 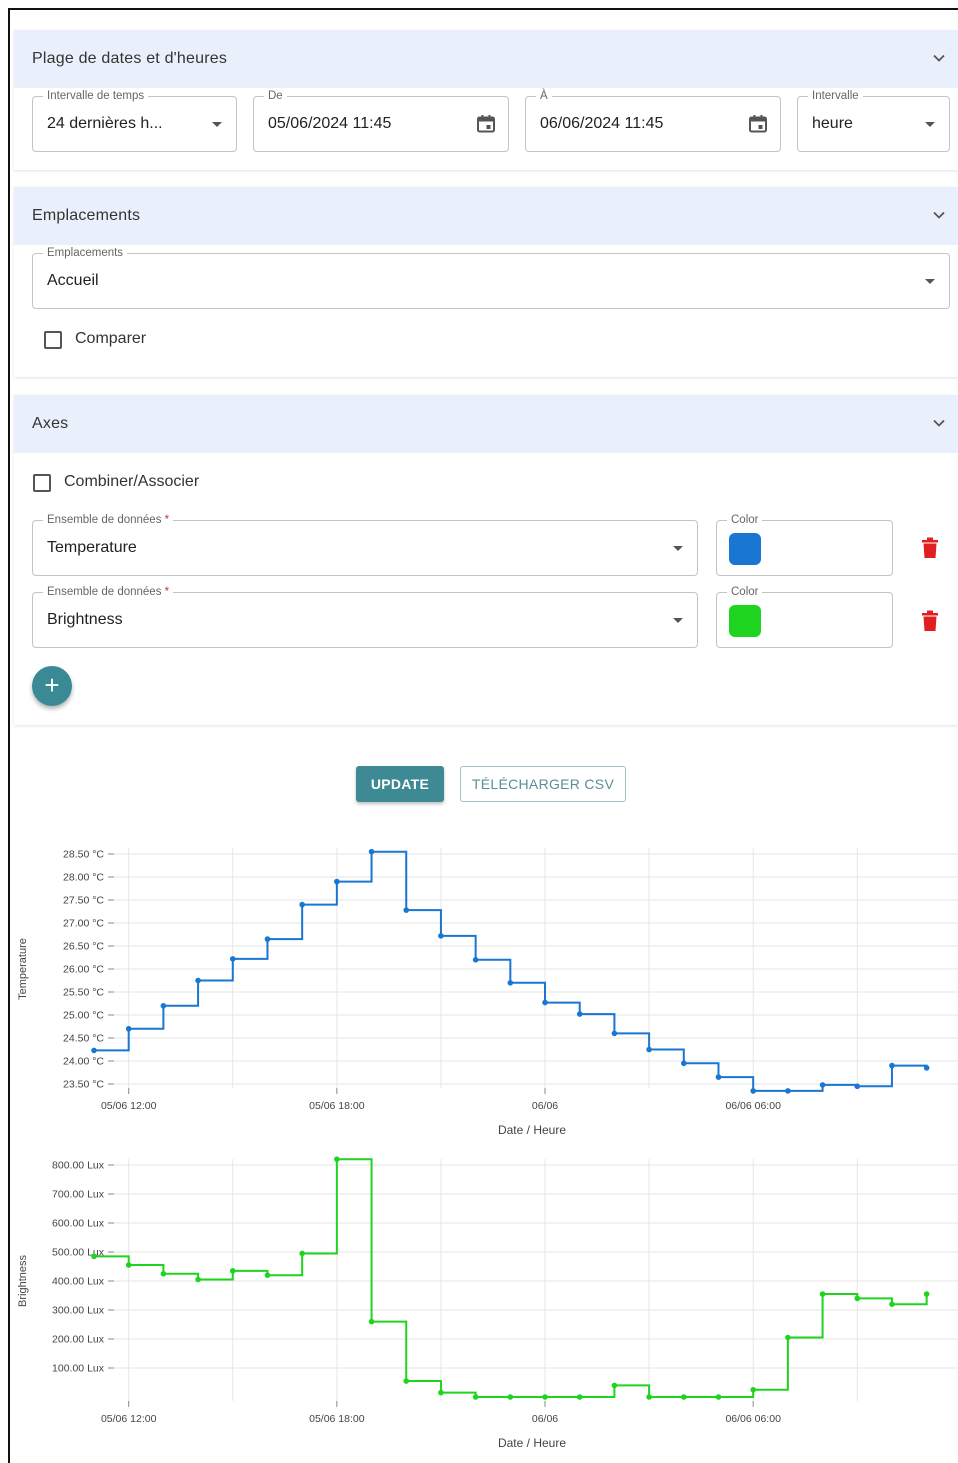 What do you see at coordinates (486, 424) in the screenshot?
I see `axes-panel-header: Axes` at bounding box center [486, 424].